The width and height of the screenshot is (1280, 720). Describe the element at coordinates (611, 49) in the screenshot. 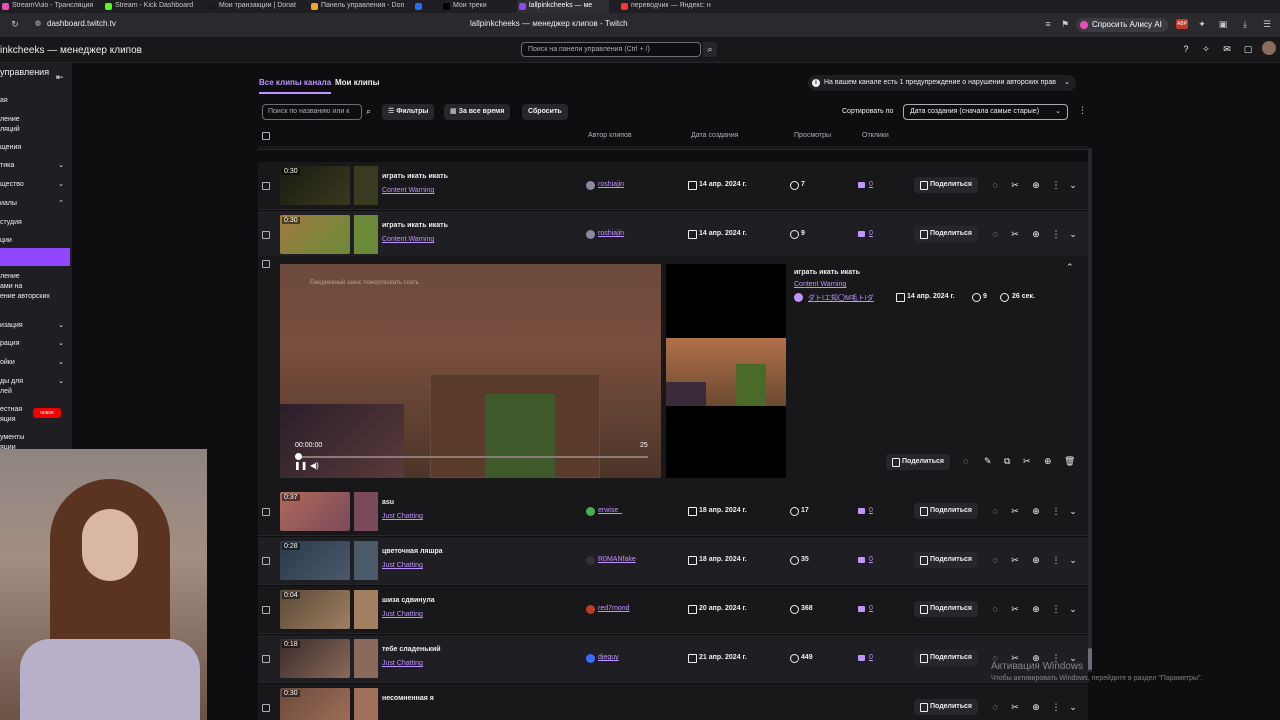

I see `dashboard-search-input: Поиск на панели управления (Ctrl + /)` at that location.